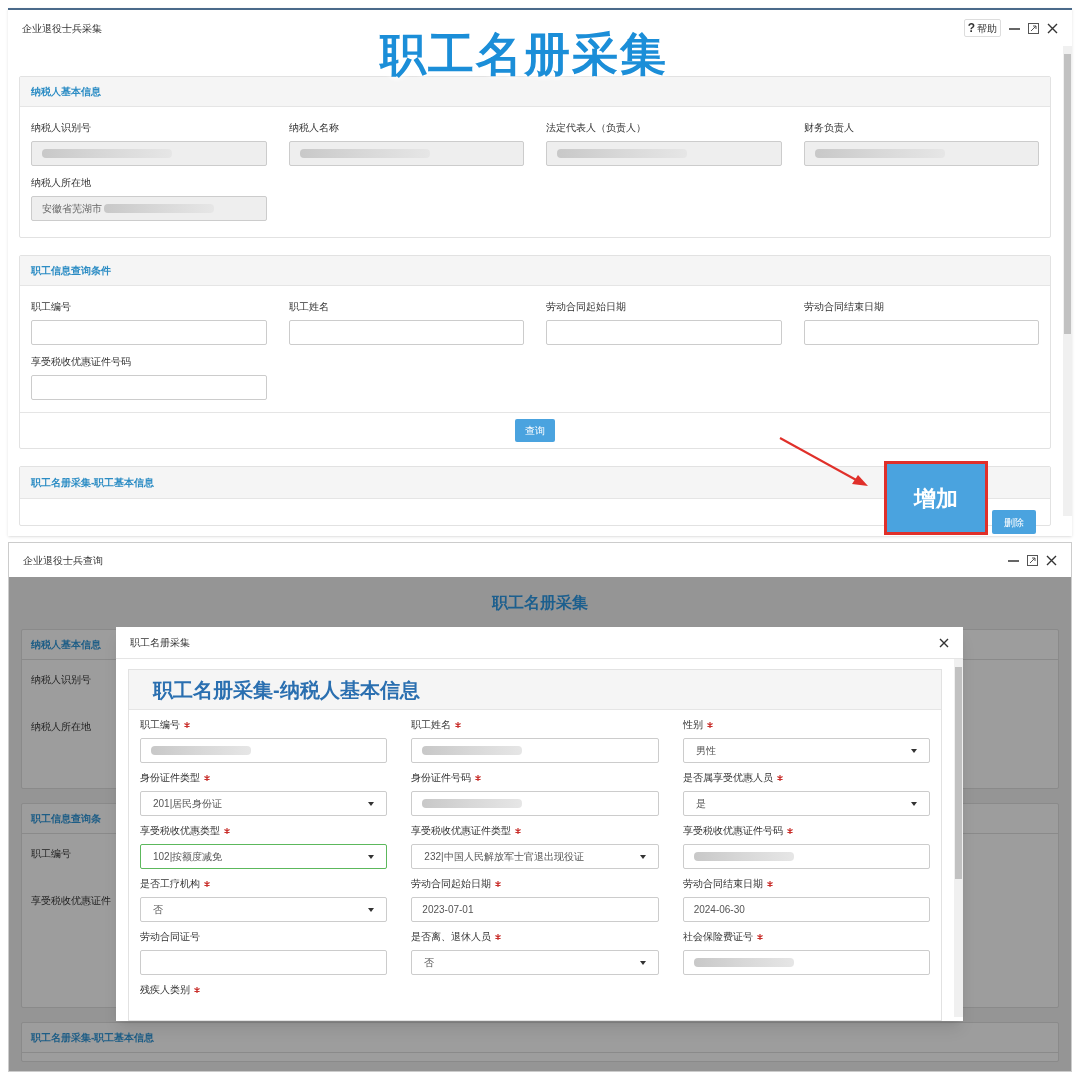  What do you see at coordinates (170, 778) in the screenshot?
I see `field-label: 身份证件类型` at bounding box center [170, 778].